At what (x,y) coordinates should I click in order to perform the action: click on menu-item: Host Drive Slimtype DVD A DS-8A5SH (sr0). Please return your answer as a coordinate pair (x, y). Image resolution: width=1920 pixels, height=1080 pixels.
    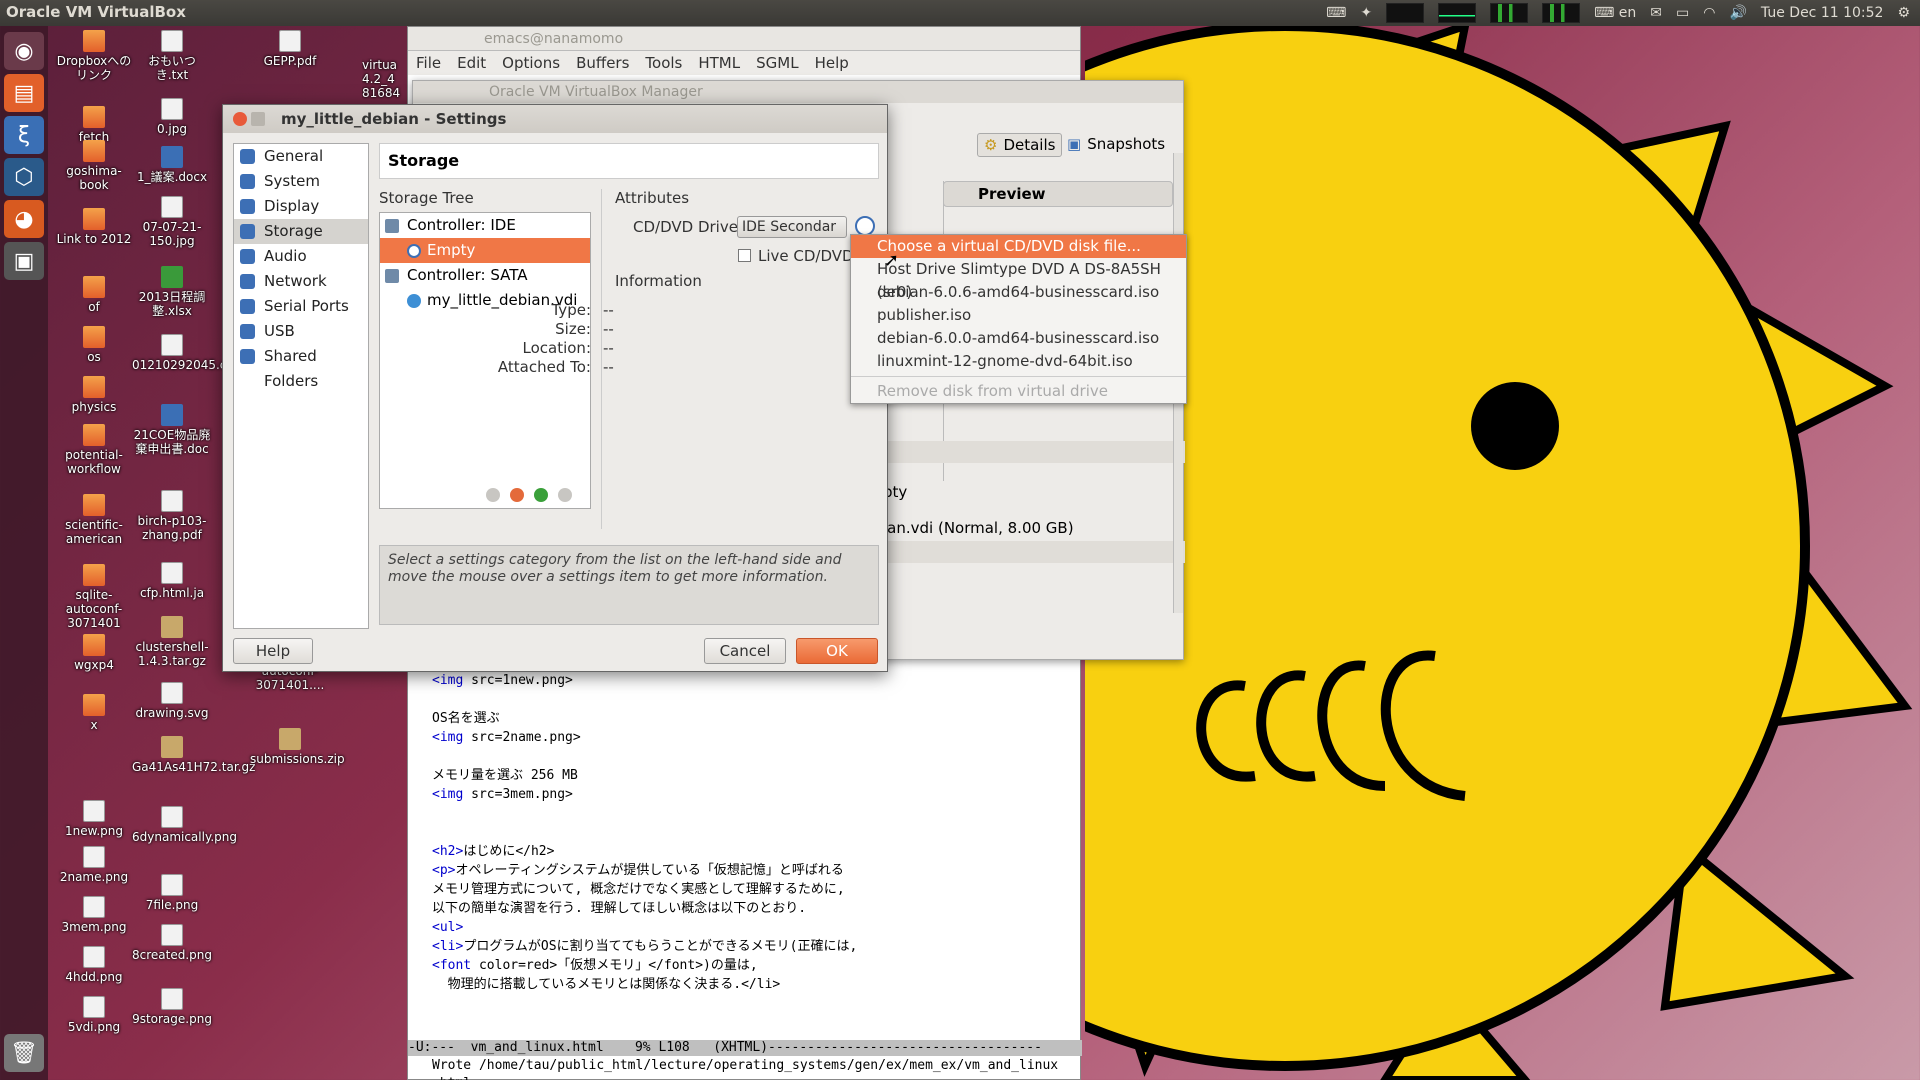
    Looking at the image, I should click on (1018, 279).